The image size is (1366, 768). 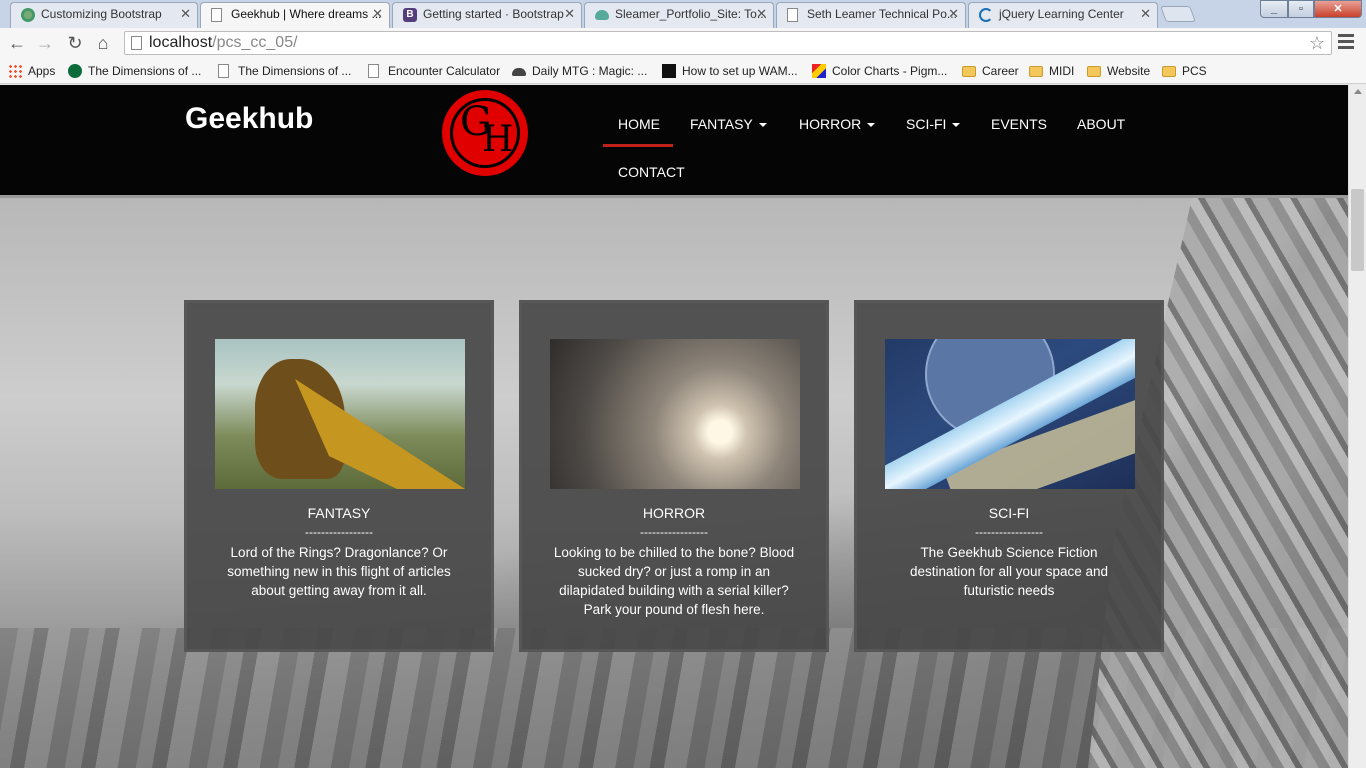 I want to click on address-bar: localhost/pcs_cc_05/ ☆, so click(x=728, y=43).